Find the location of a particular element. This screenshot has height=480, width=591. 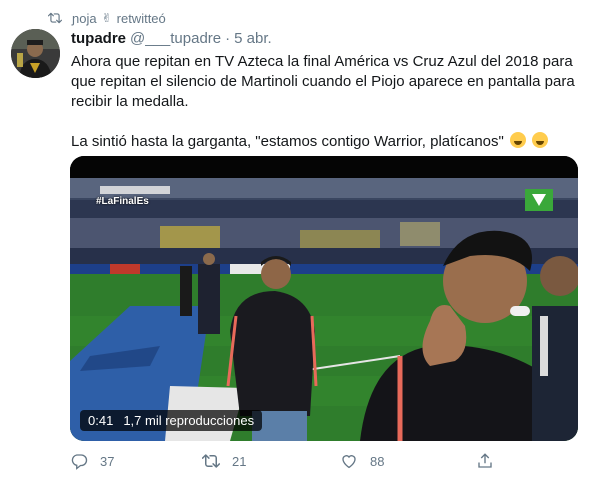

like-button: 88 is located at coordinates (362, 461).